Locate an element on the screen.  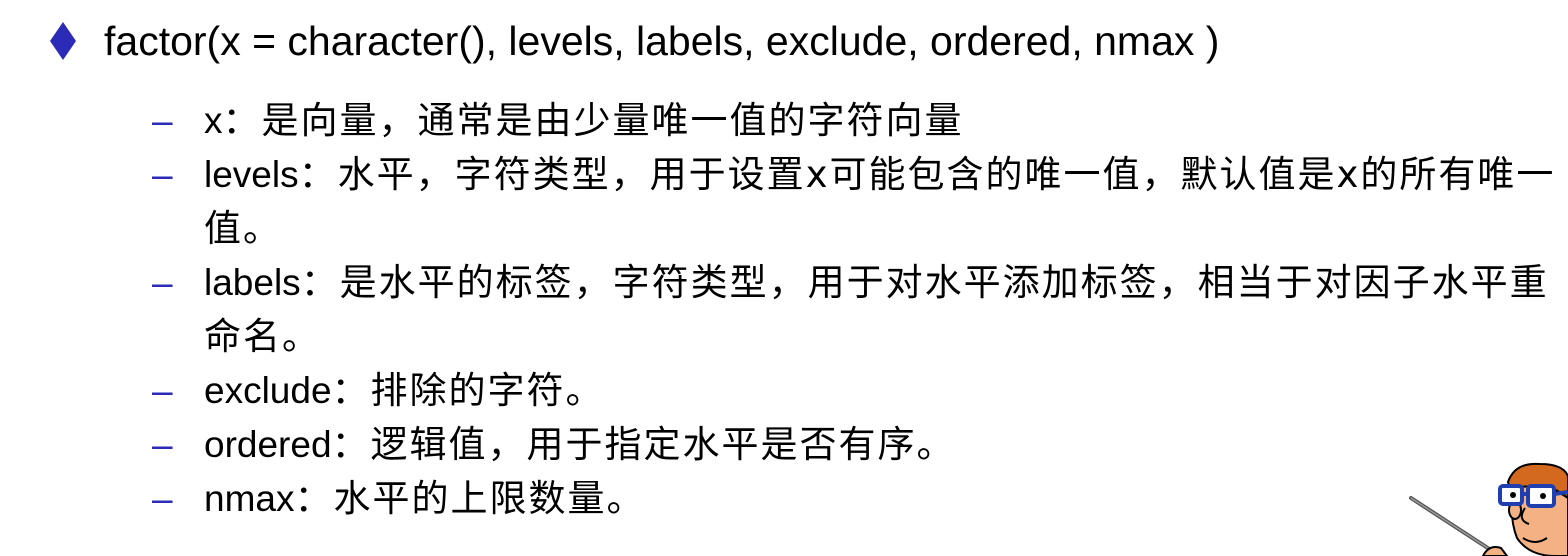
arg-description: ：是水平的标签，字符类型，用于对水平添加标签，相当于对因子水平重命名。 is located at coordinates (876, 309).